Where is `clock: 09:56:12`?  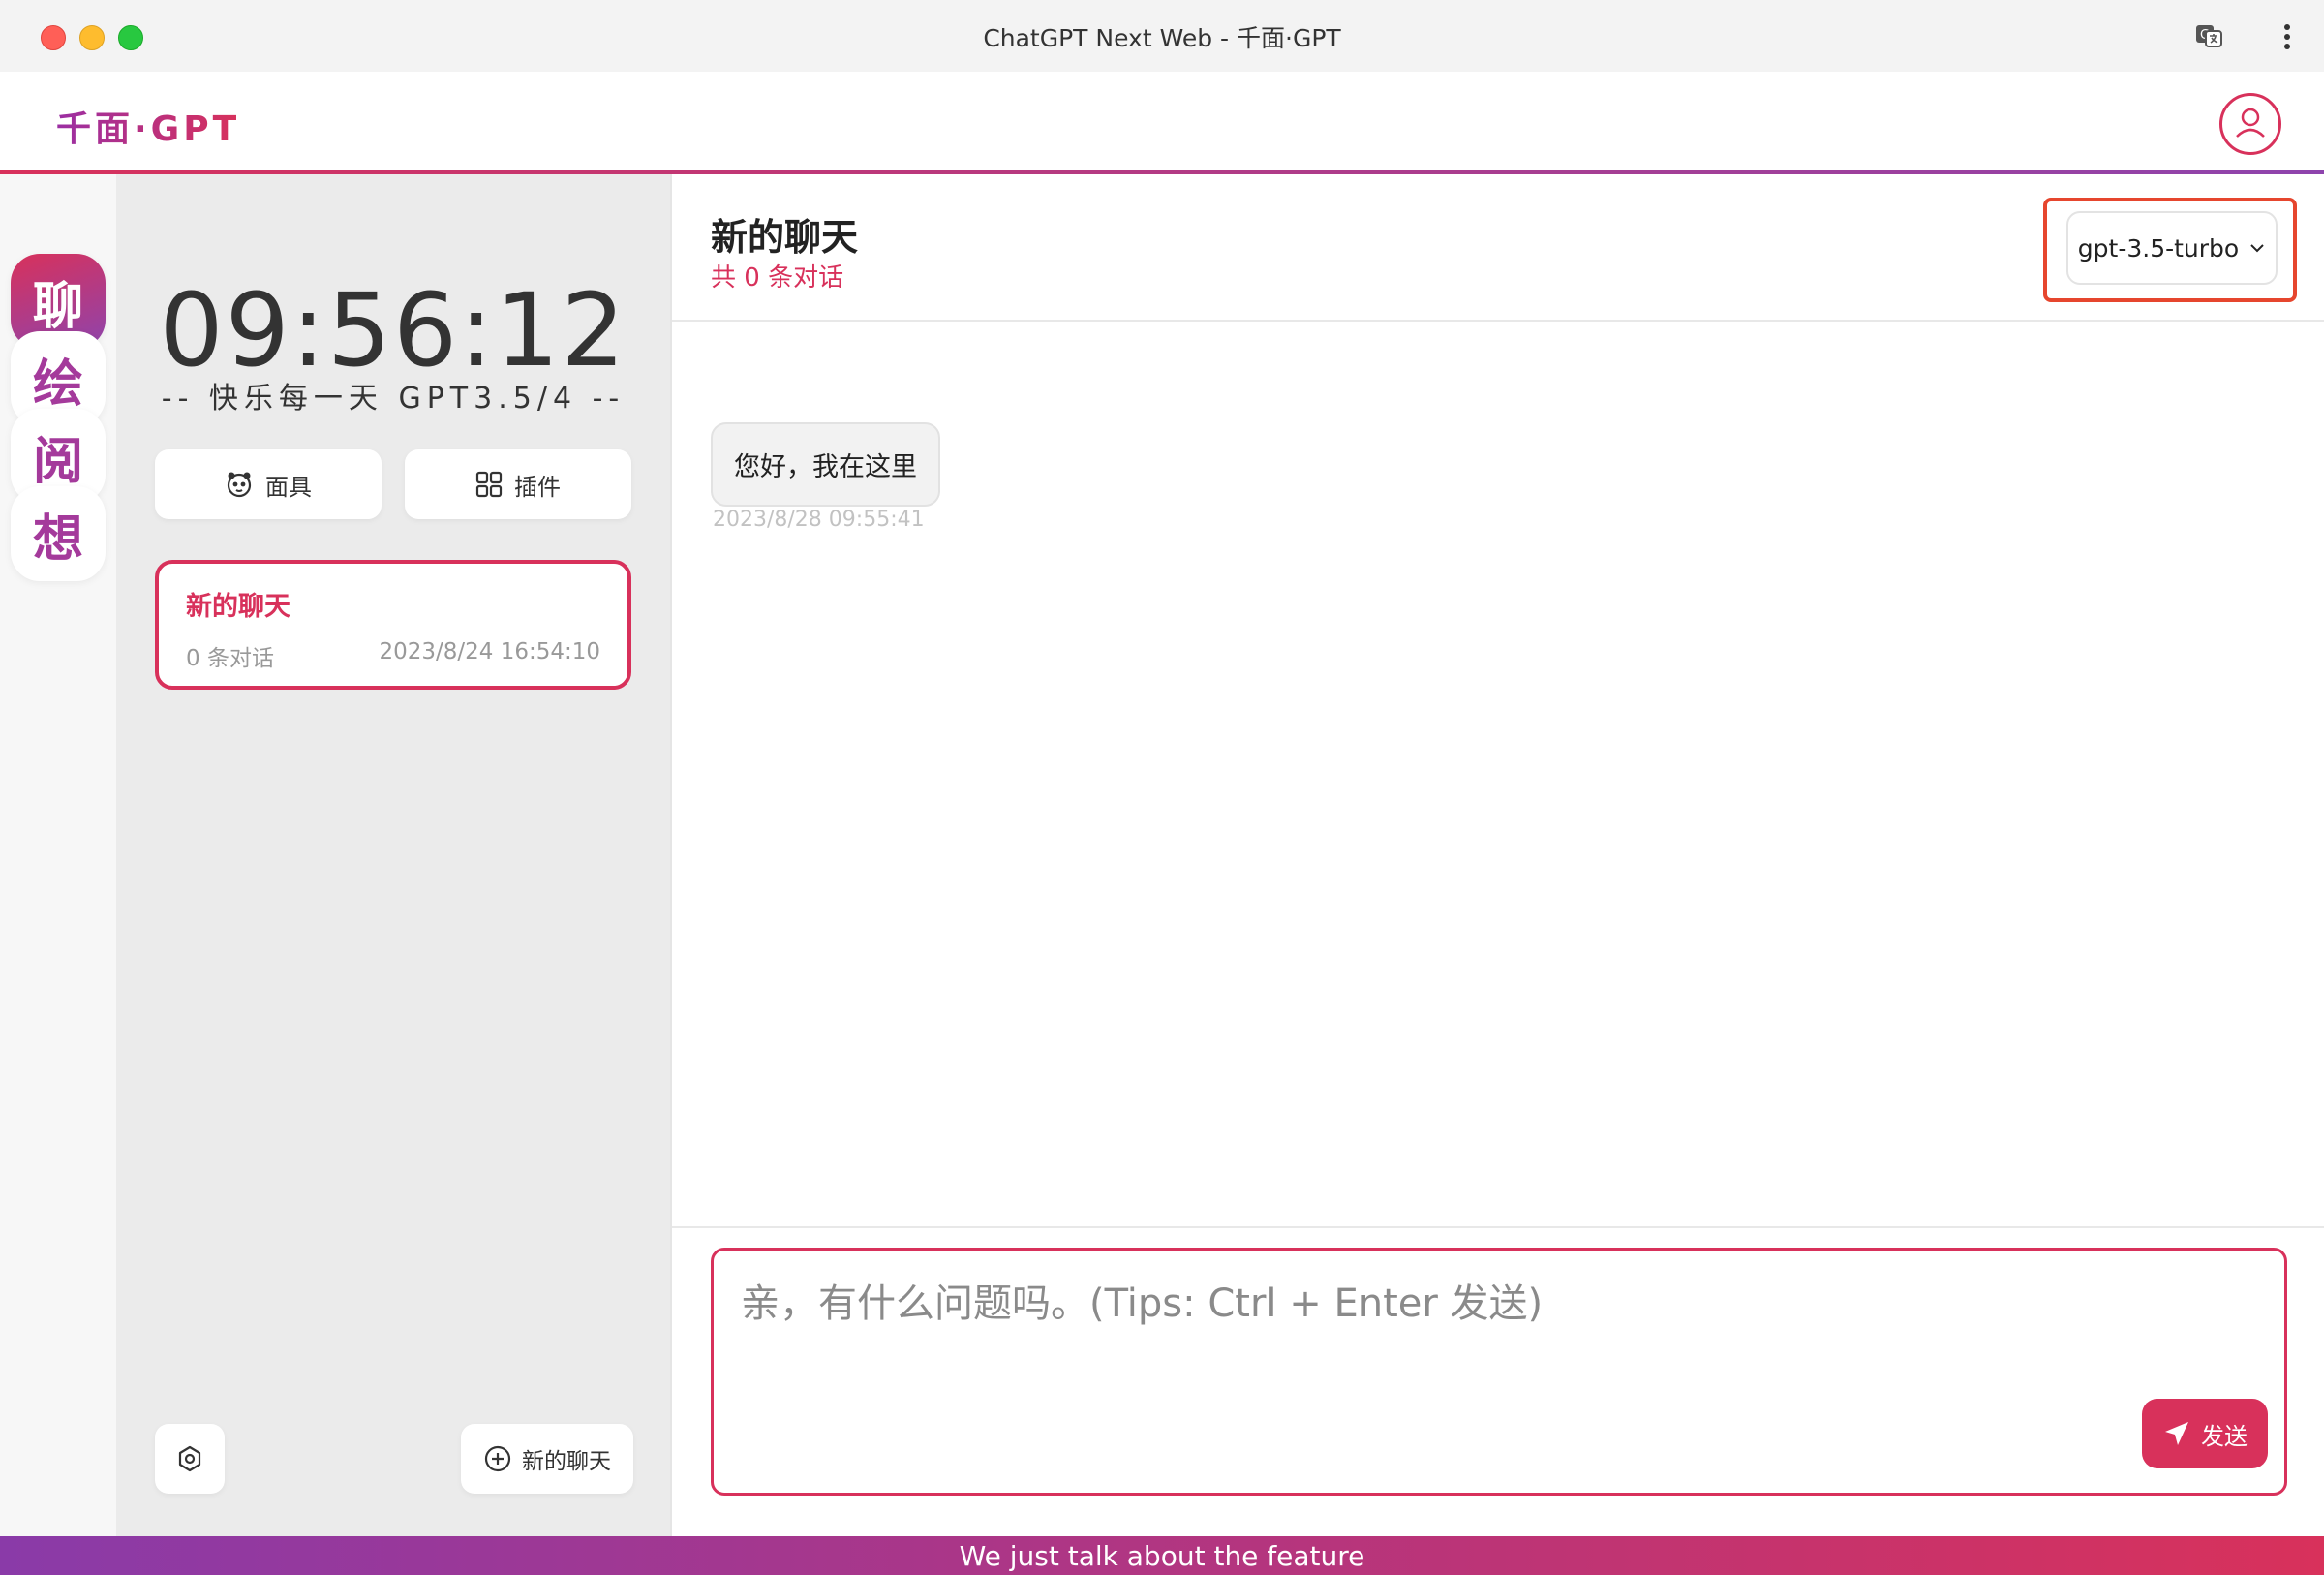
clock: 09:56:12 is located at coordinates (393, 330).